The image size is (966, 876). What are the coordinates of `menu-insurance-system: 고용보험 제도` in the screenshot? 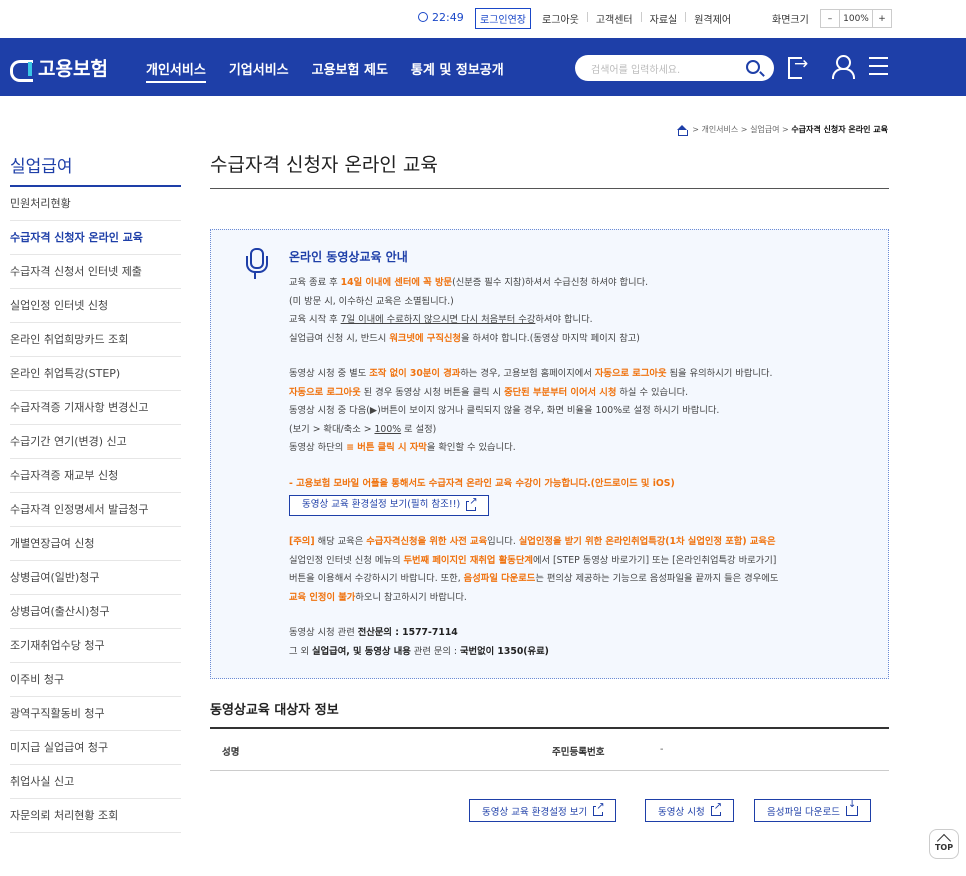 It's located at (350, 71).